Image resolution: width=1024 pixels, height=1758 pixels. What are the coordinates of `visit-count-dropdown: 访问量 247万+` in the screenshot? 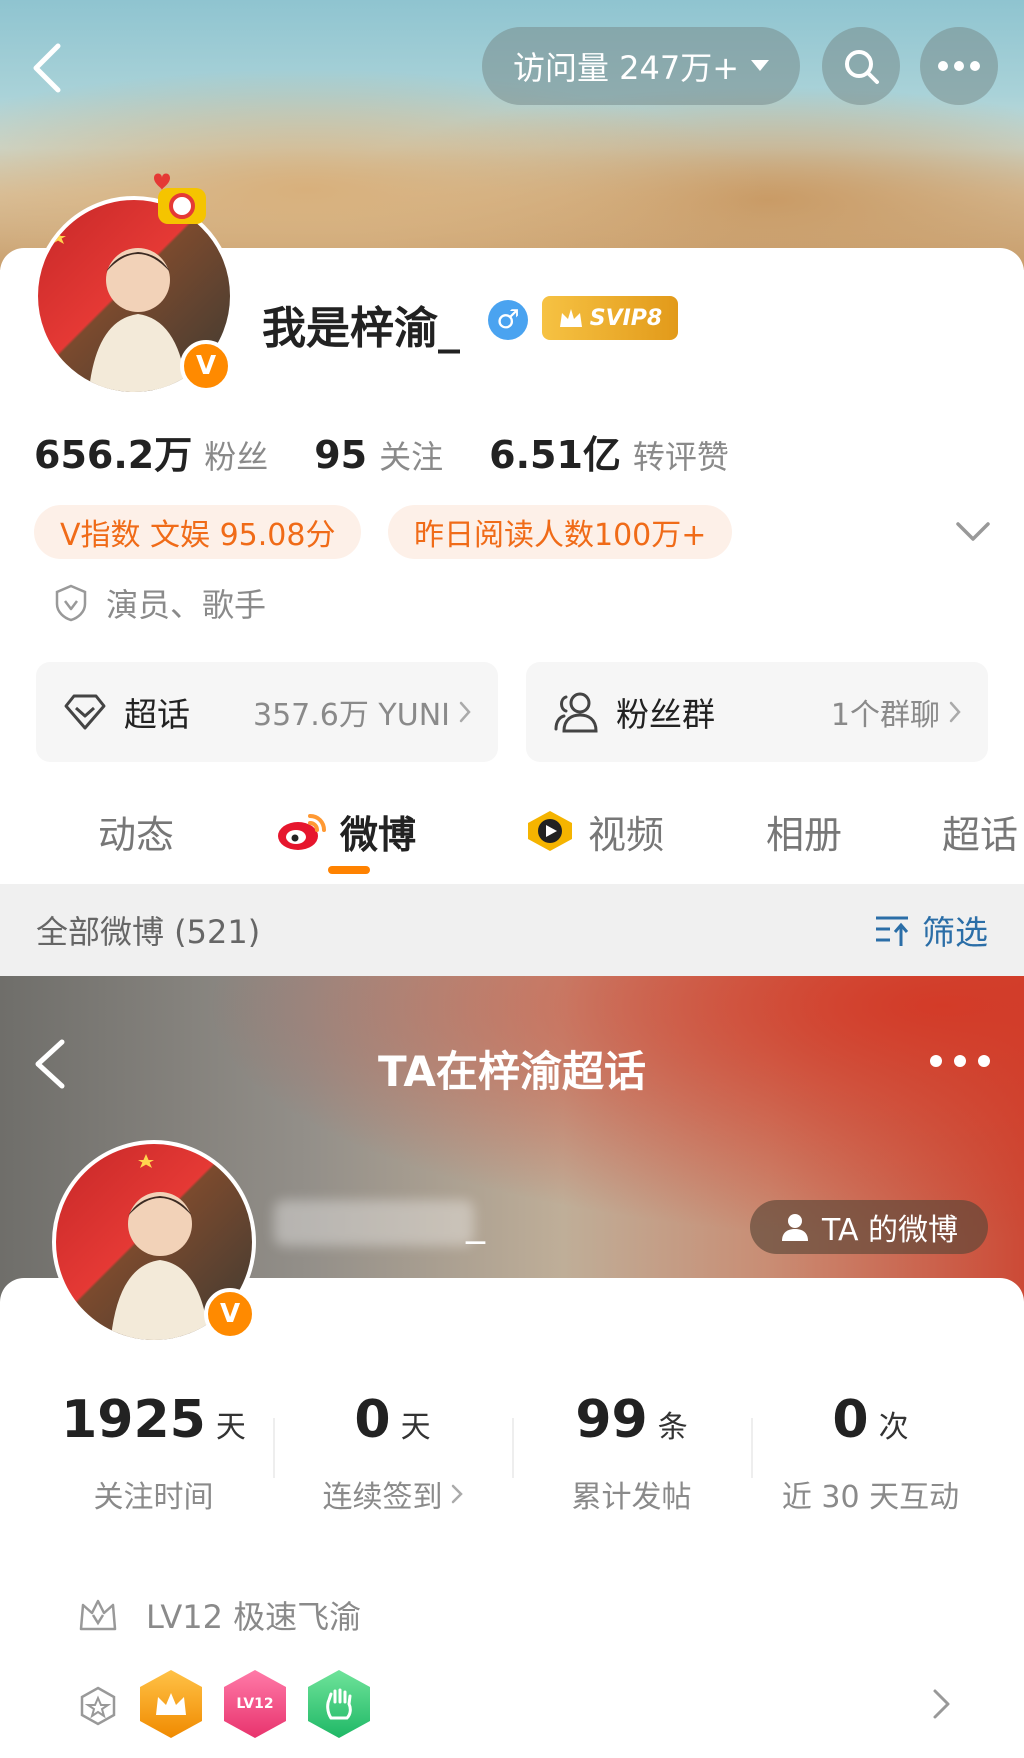 It's located at (641, 66).